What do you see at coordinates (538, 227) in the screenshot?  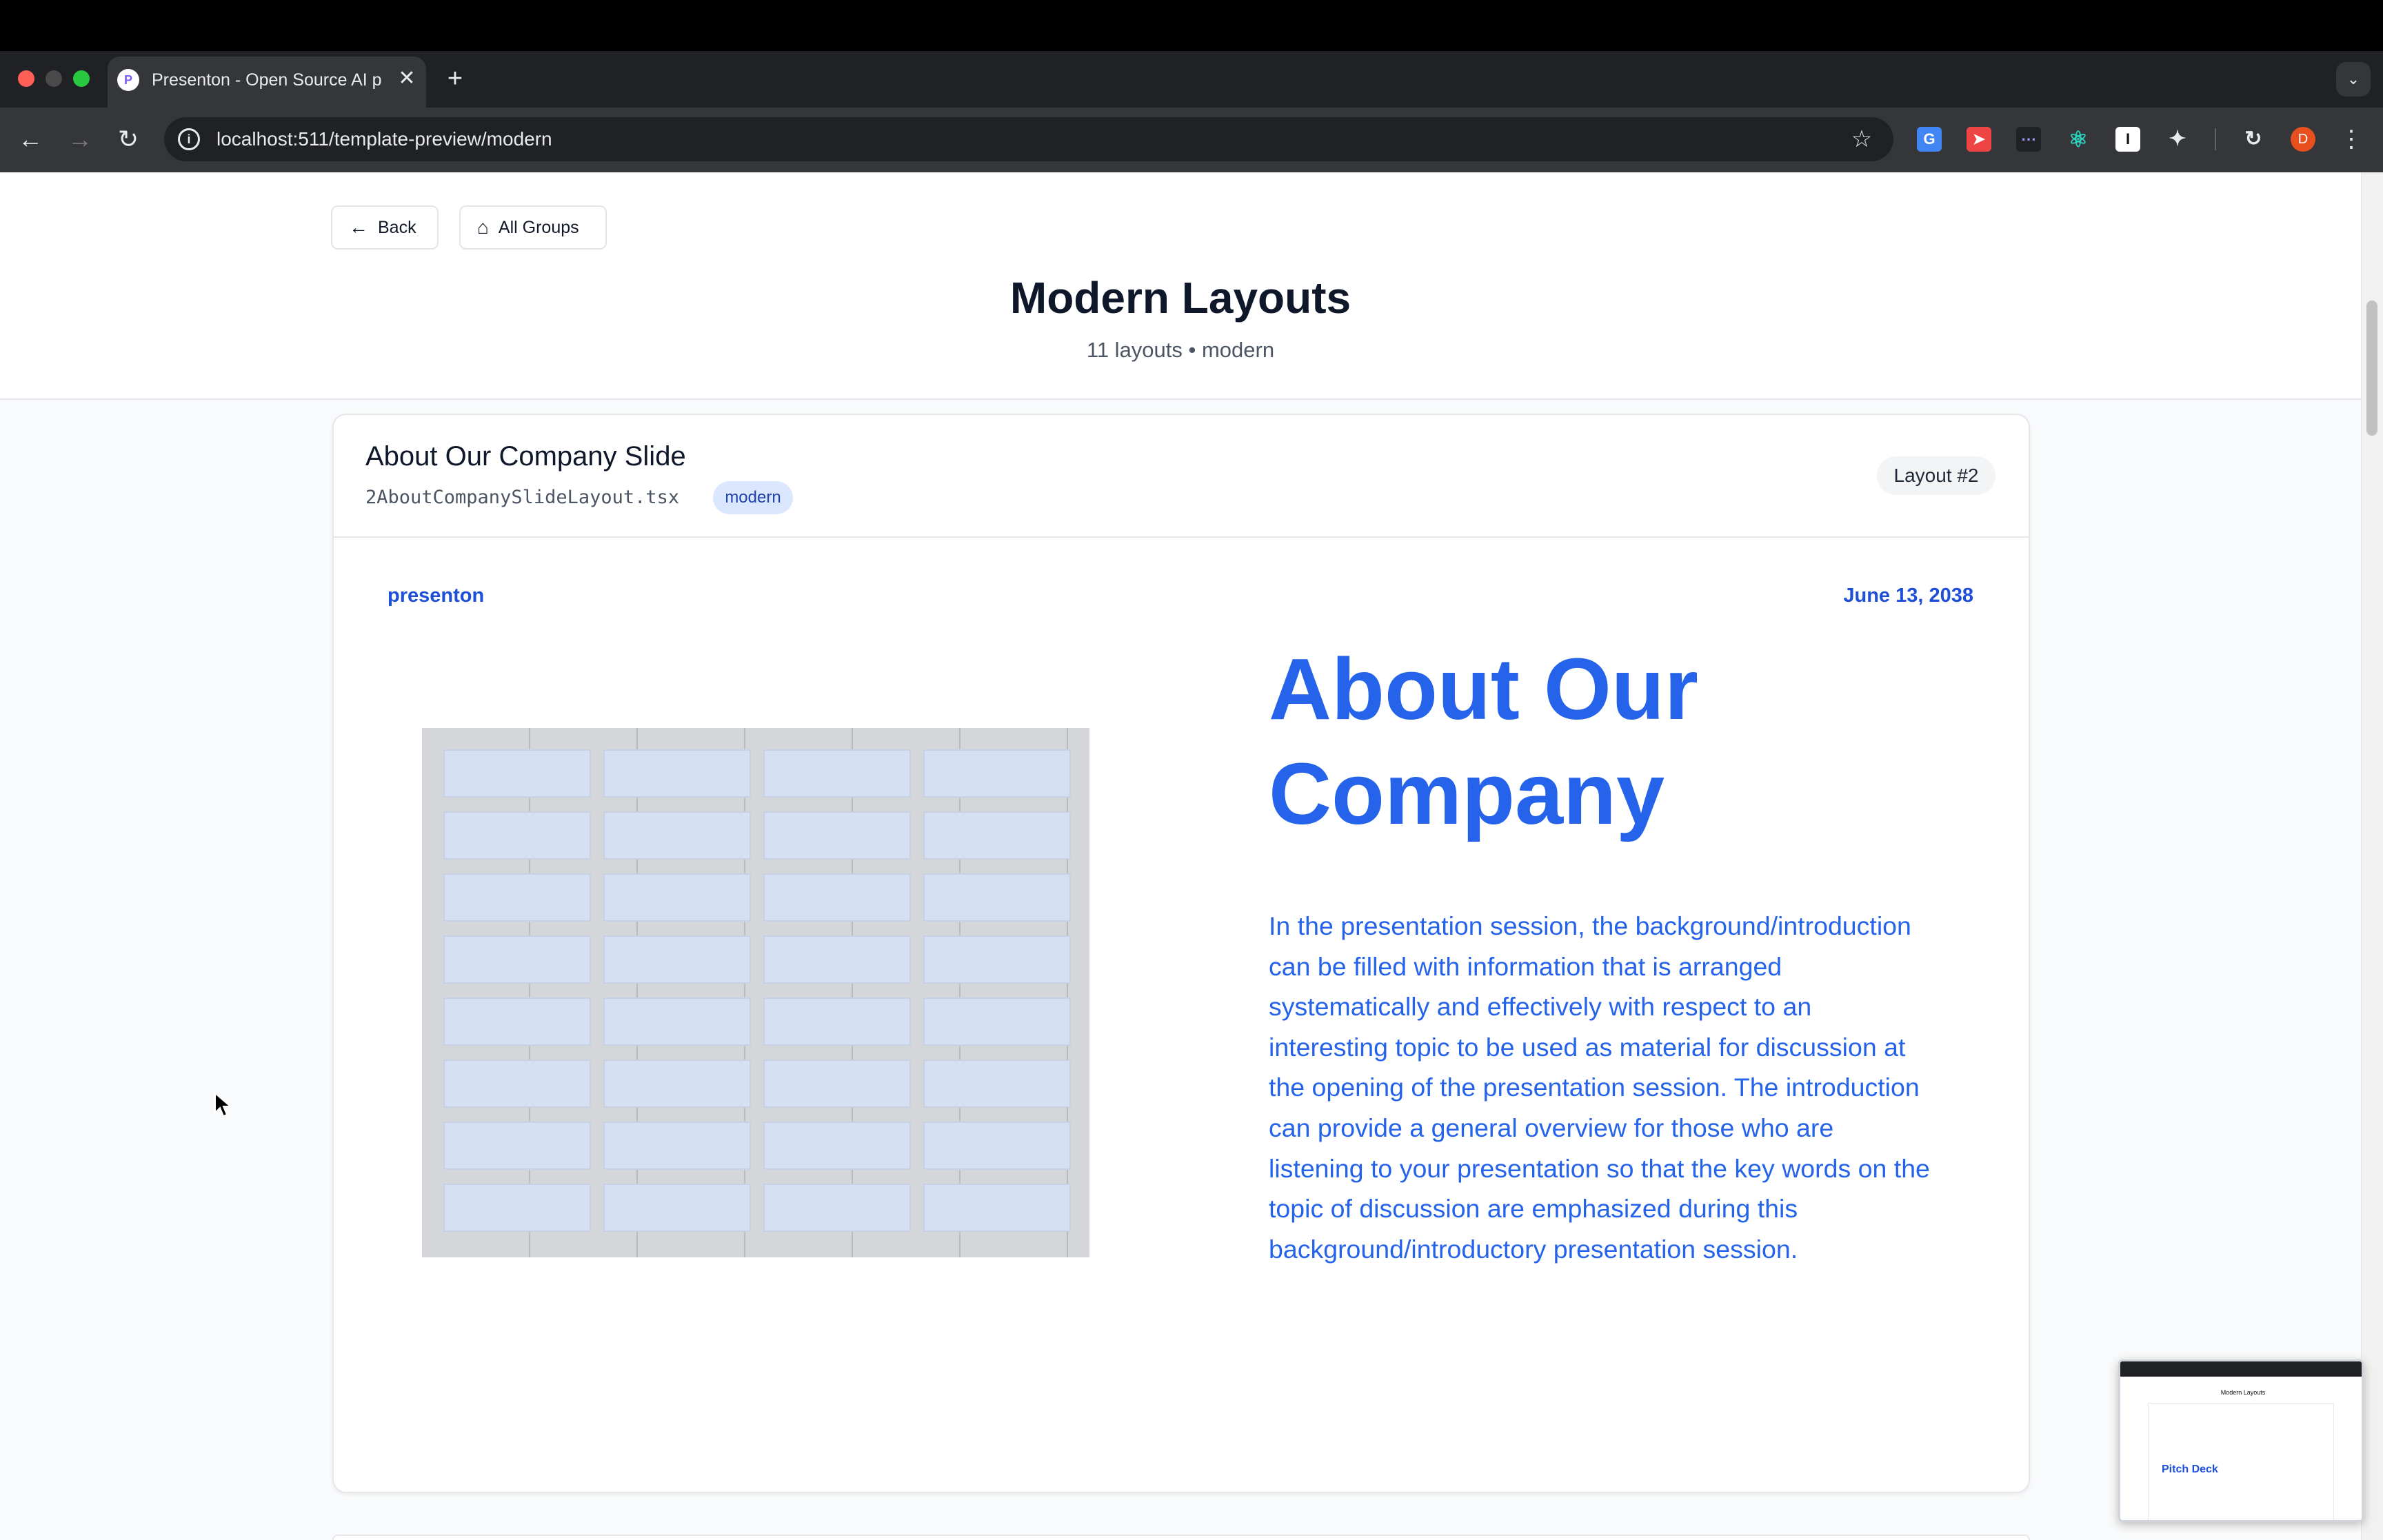 I see `all-groups-button-label: All Groups` at bounding box center [538, 227].